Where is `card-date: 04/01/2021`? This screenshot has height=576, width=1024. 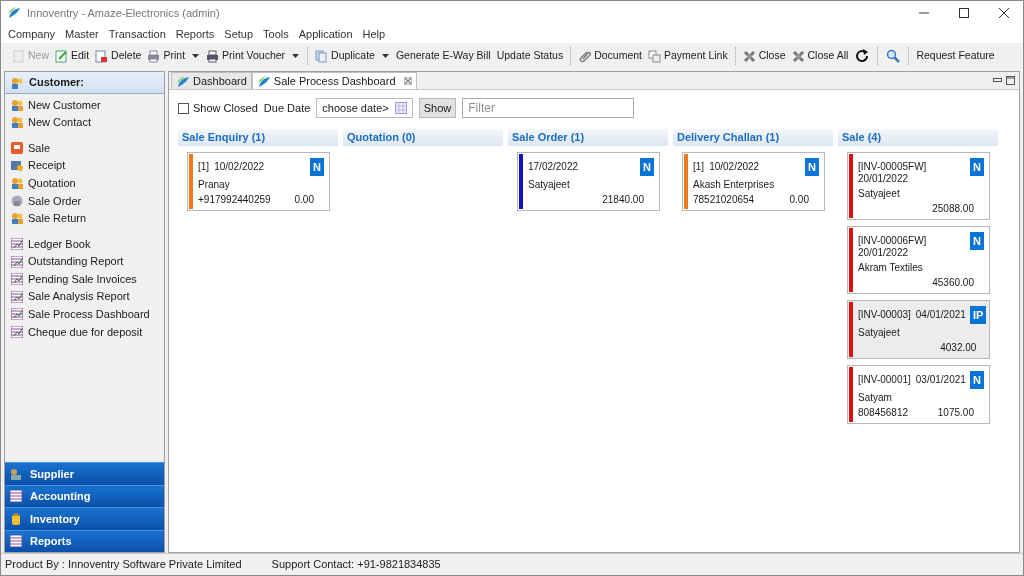 card-date: 04/01/2021 is located at coordinates (940, 315).